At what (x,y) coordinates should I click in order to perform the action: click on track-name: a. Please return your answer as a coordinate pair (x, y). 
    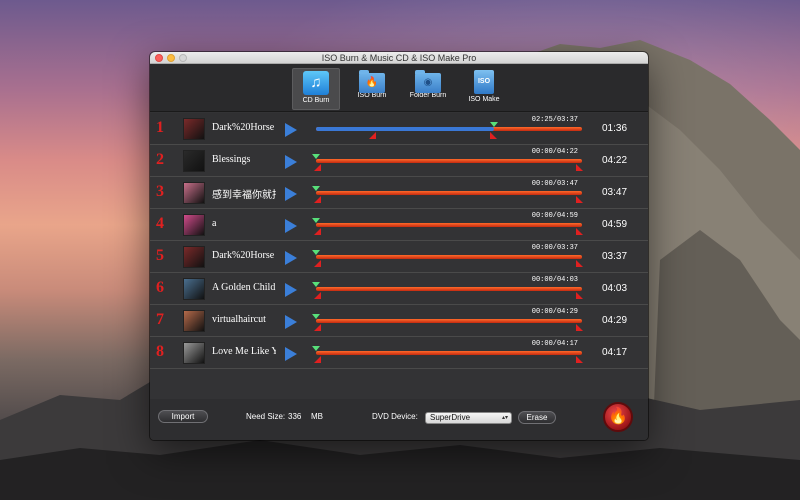
    Looking at the image, I should click on (214, 223).